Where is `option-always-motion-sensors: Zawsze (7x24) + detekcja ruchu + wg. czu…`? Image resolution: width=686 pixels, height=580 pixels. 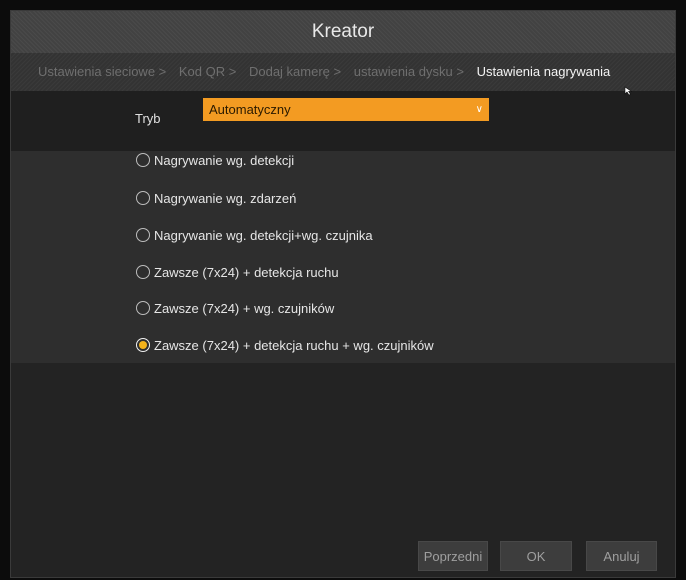 option-always-motion-sensors: Zawsze (7x24) + detekcja ruchu + wg. czu… is located at coordinates (285, 345).